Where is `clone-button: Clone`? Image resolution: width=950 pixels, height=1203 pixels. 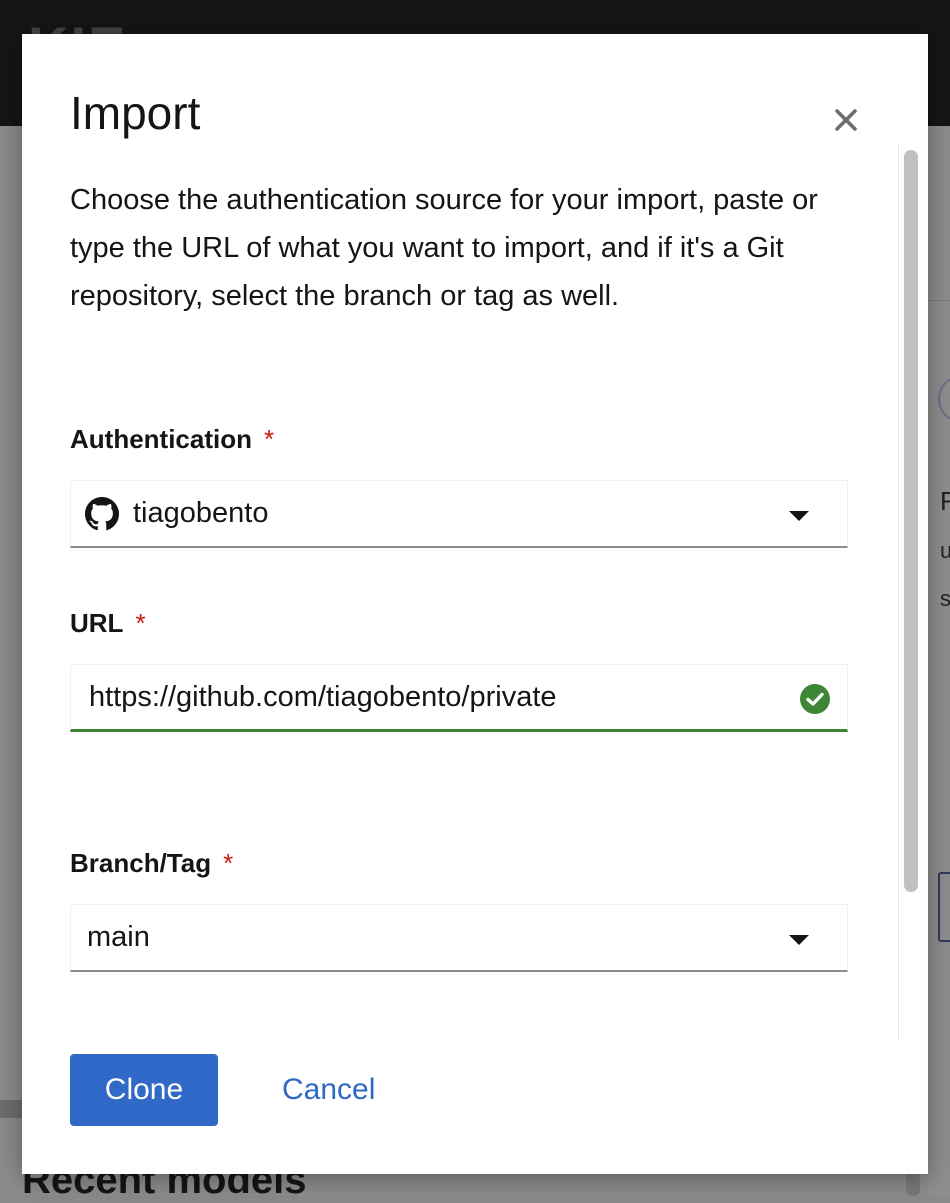
clone-button: Clone is located at coordinates (144, 1090).